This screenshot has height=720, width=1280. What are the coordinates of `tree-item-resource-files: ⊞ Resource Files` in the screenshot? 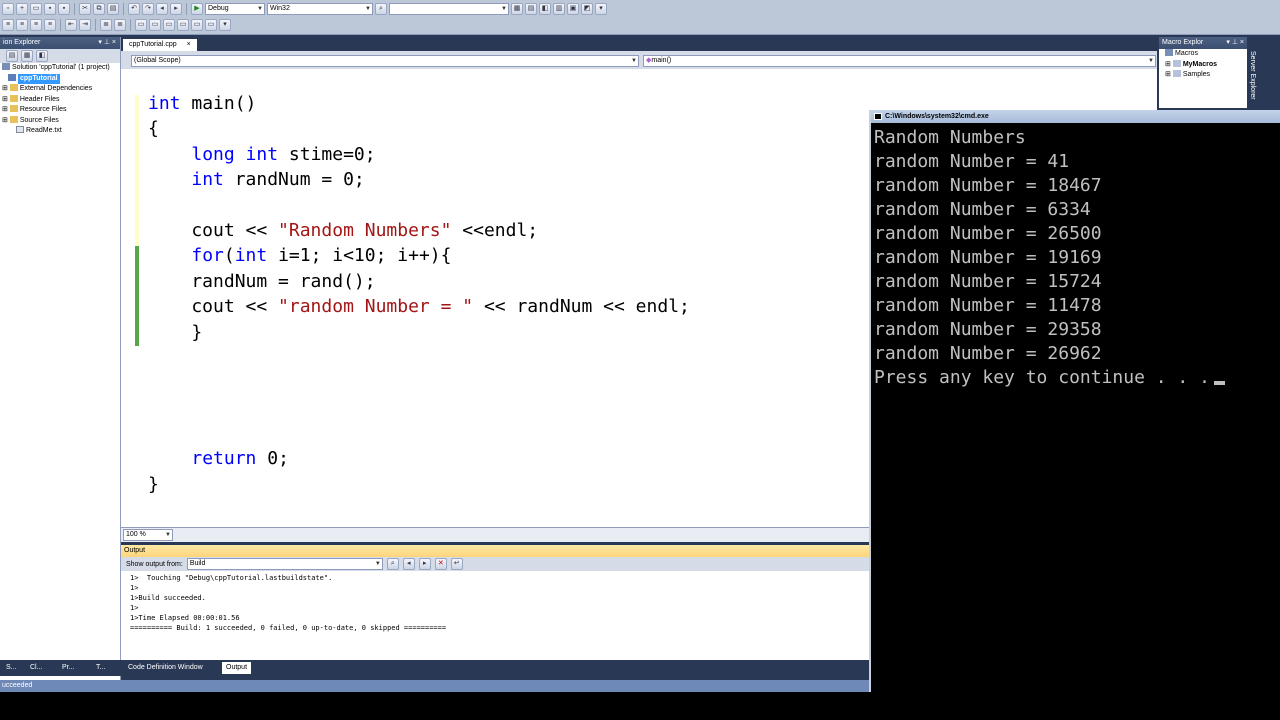 It's located at (61, 110).